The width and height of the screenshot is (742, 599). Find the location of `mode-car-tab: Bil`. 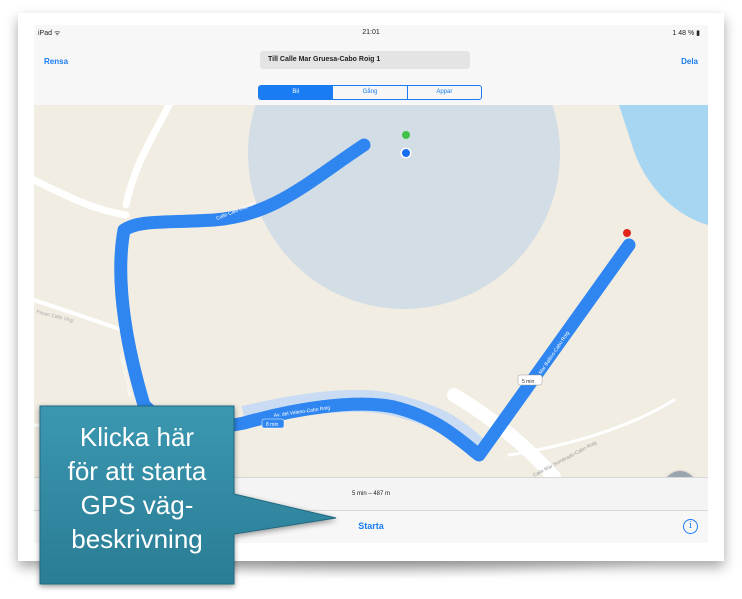

mode-car-tab: Bil is located at coordinates (296, 92).